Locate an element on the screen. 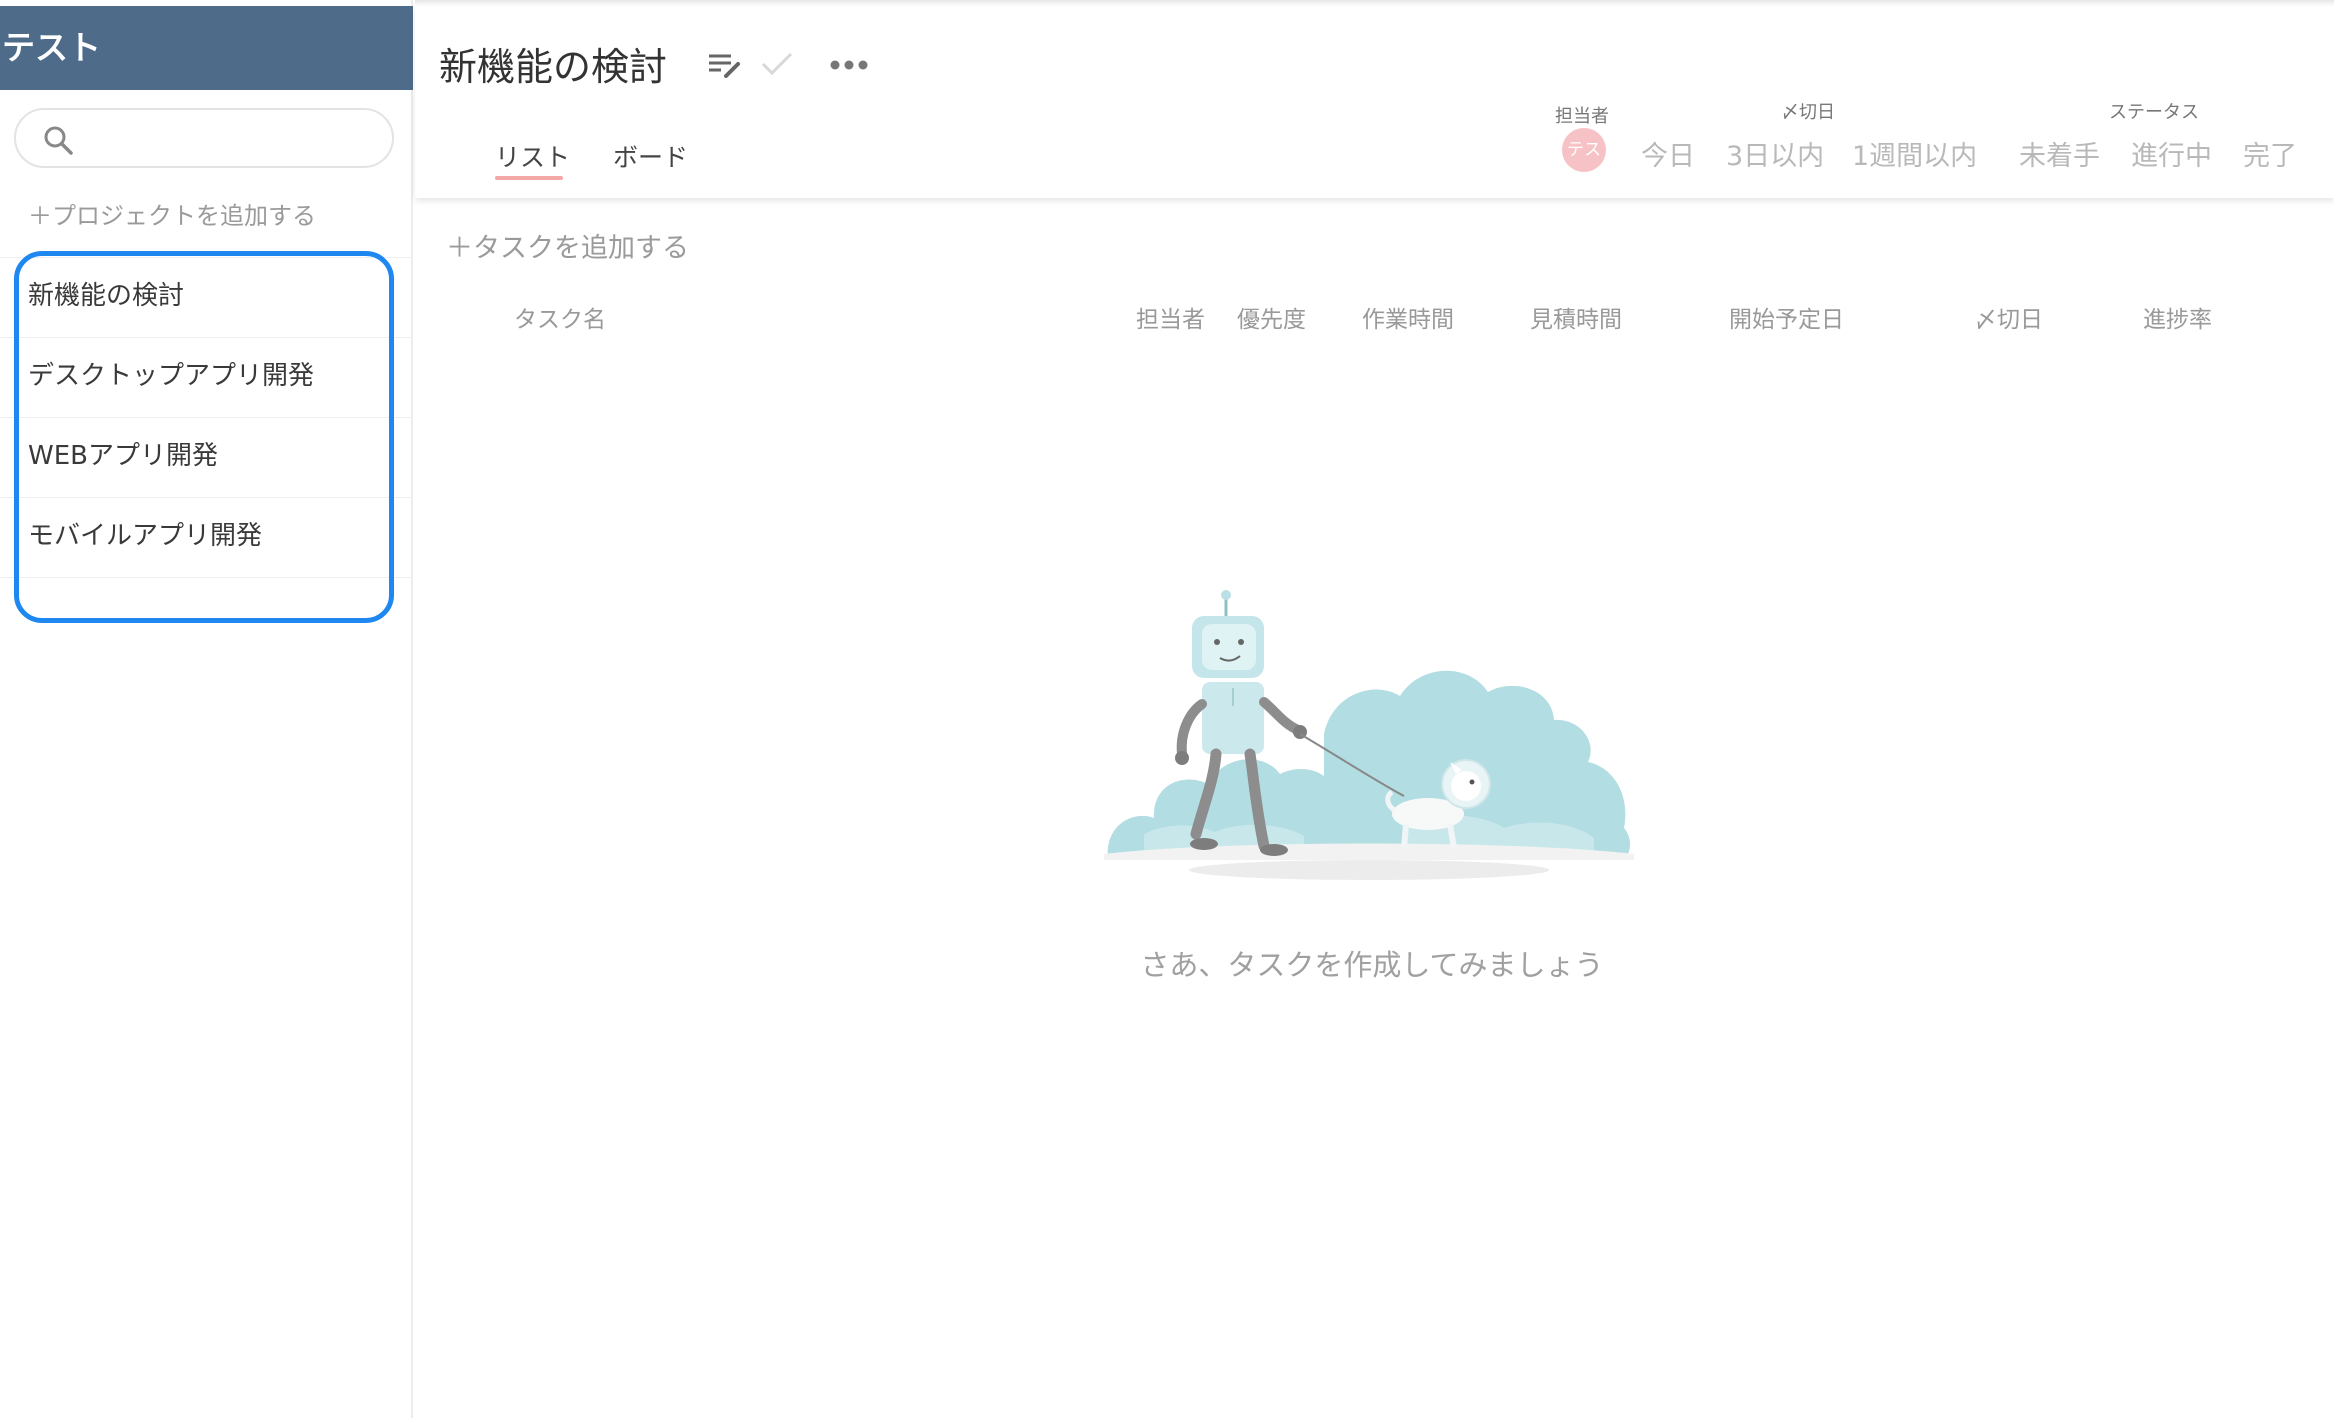  tab-board: ボード is located at coordinates (650, 156).